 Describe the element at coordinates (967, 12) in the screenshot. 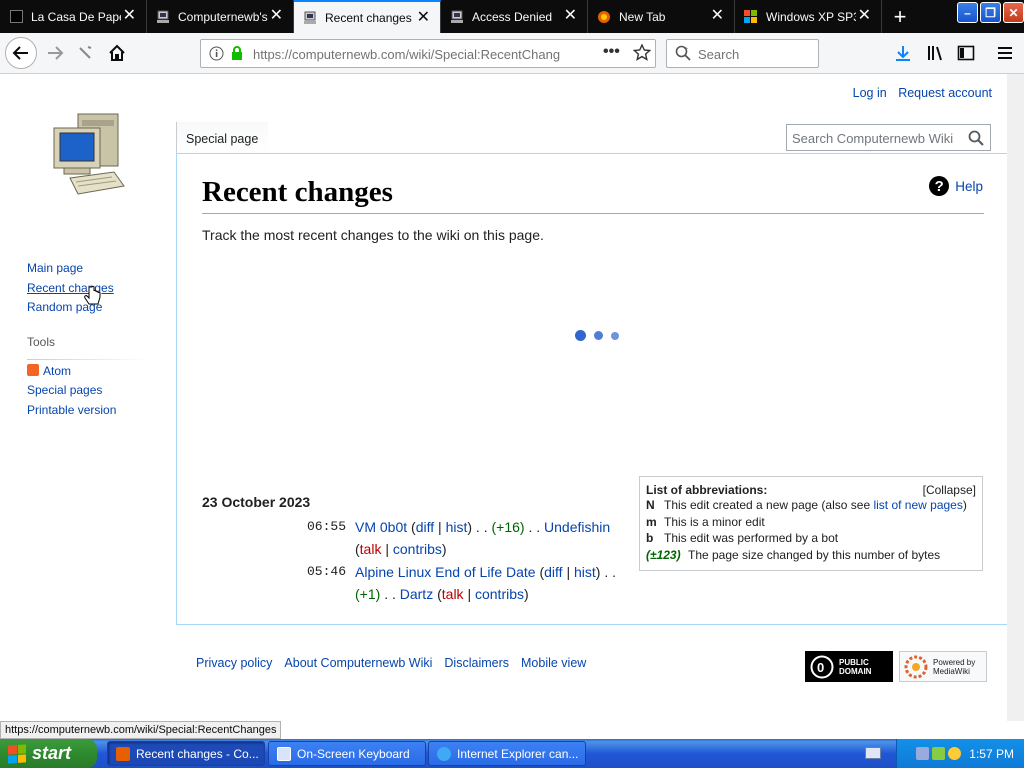

I see `minimize-button: –` at that location.